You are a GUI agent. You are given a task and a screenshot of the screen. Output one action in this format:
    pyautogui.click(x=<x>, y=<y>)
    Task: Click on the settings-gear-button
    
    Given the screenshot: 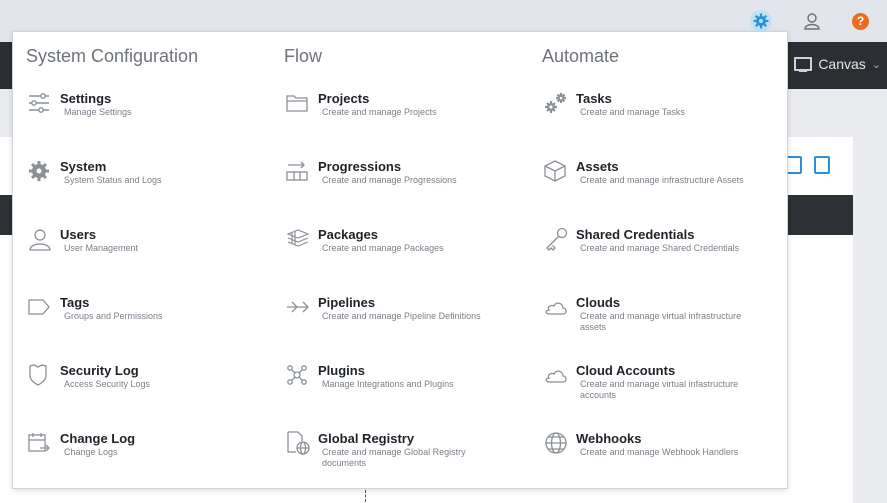 What is the action you would take?
    pyautogui.click(x=761, y=21)
    